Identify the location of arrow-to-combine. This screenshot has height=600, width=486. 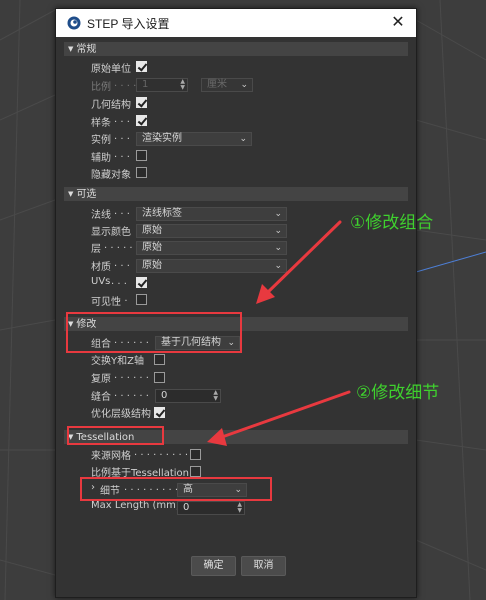
(299, 262).